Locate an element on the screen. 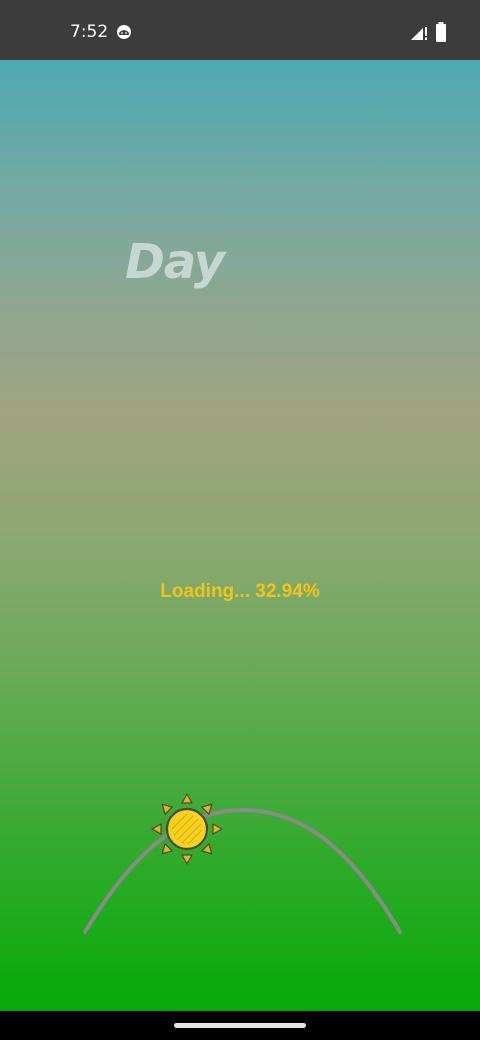 This screenshot has height=1040, width=480. sun-icon is located at coordinates (187, 829).